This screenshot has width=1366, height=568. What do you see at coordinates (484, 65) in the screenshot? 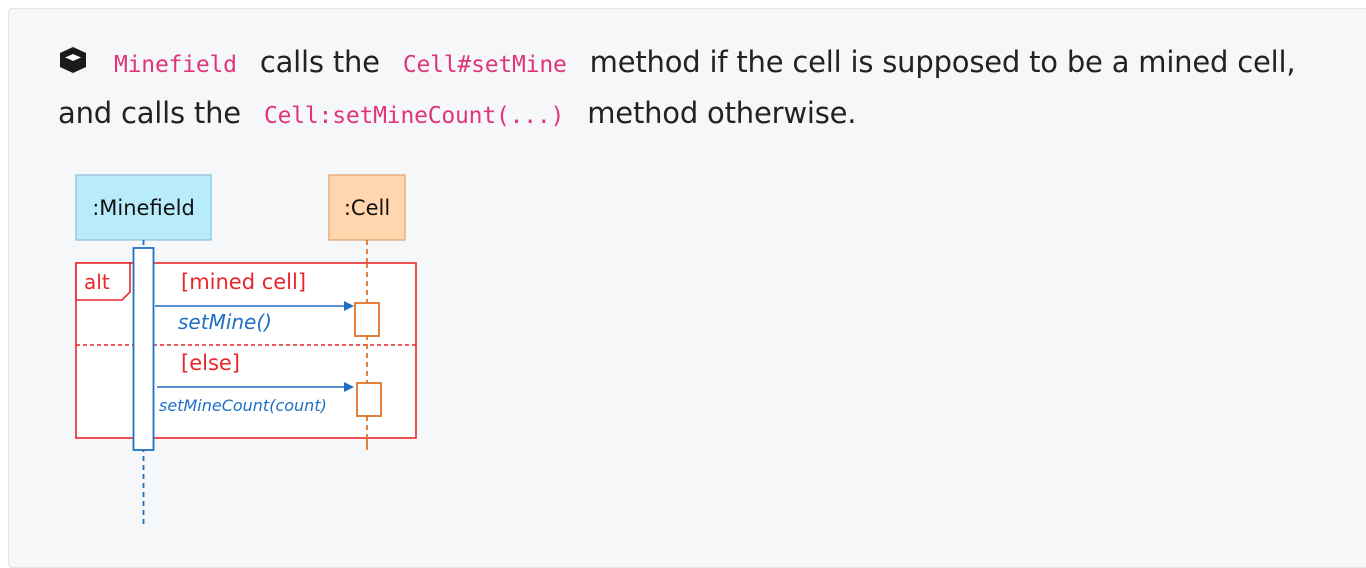
I see `code-cell-setmine: Cell#setMine` at bounding box center [484, 65].